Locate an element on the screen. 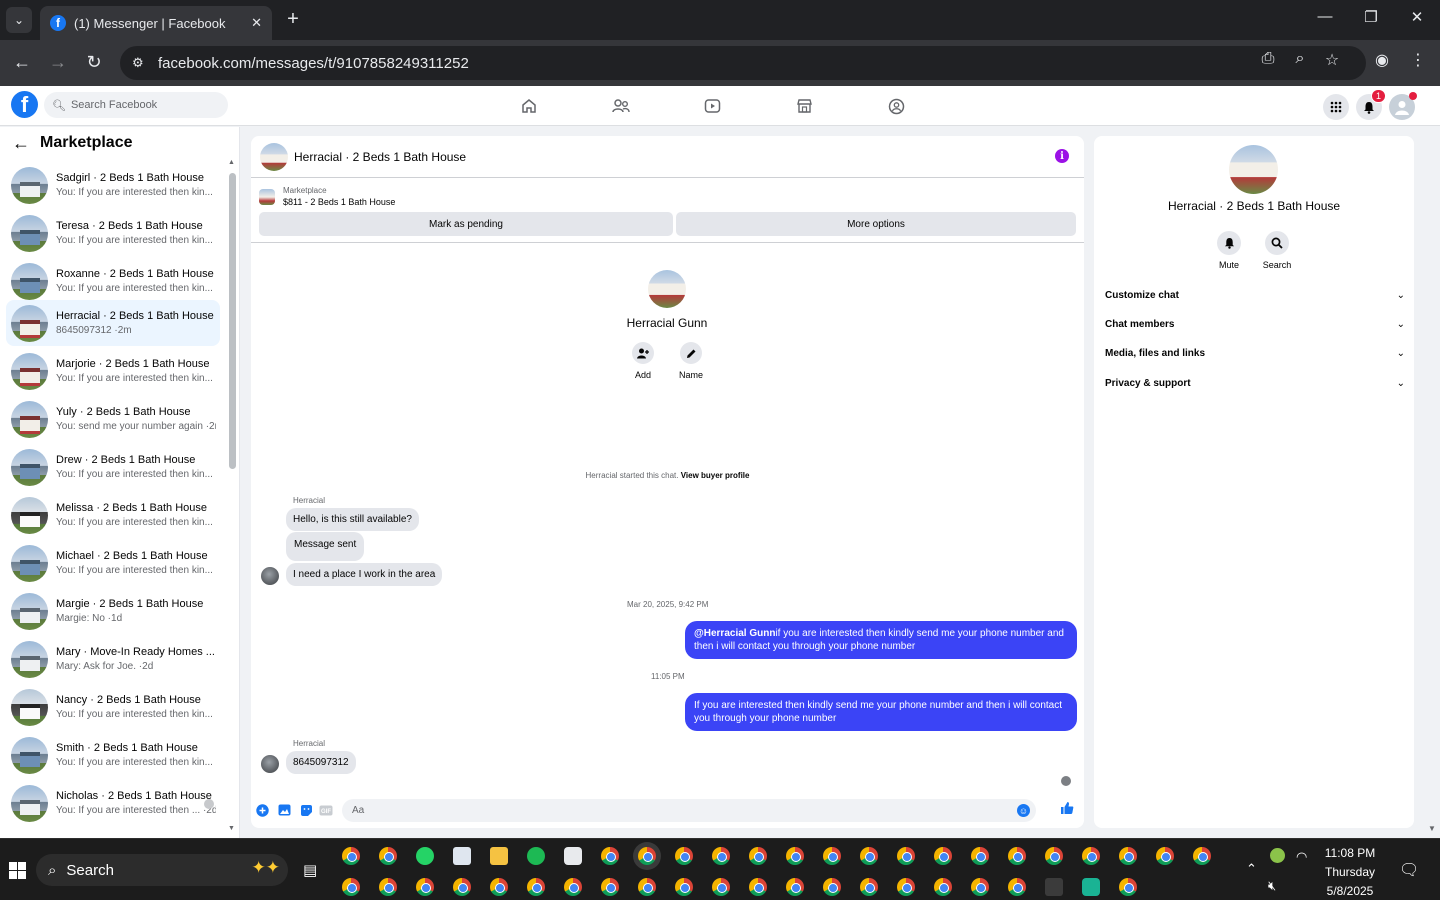 The width and height of the screenshot is (1440, 900). info-icon: i is located at coordinates (1062, 156).